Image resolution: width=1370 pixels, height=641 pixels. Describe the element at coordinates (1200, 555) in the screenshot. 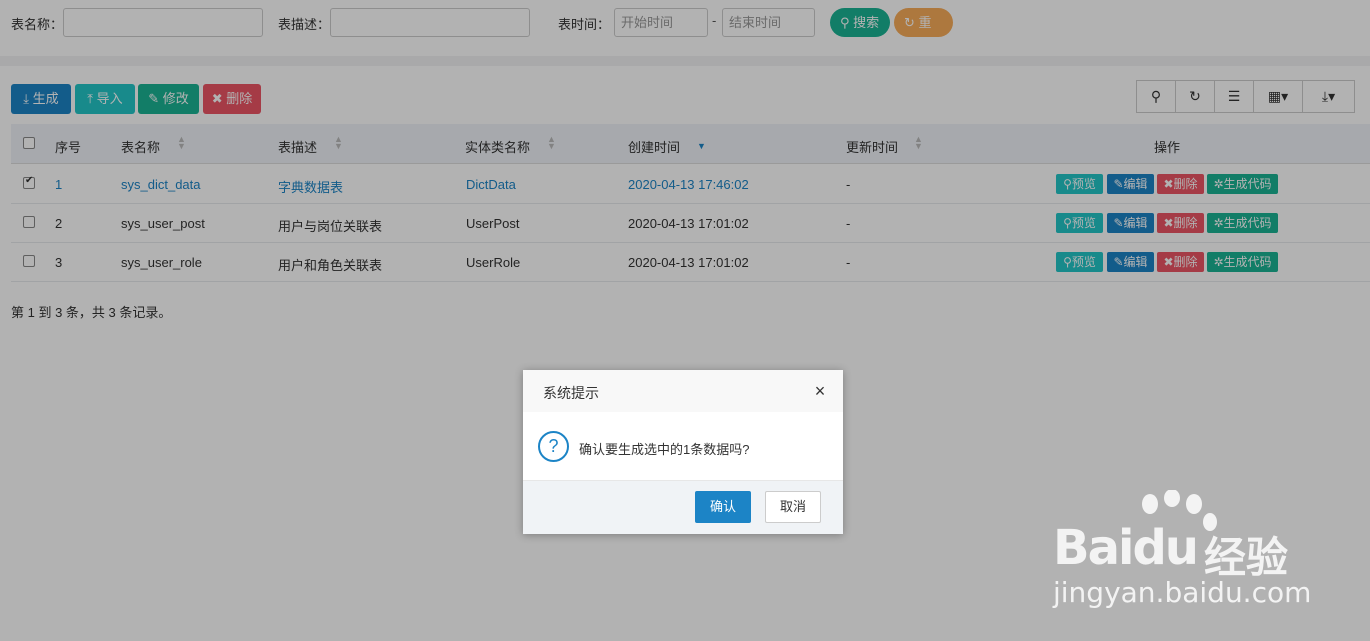

I see `baidu-jingyan-watermark: Baidu 经验 jingyan.baidu.com` at that location.